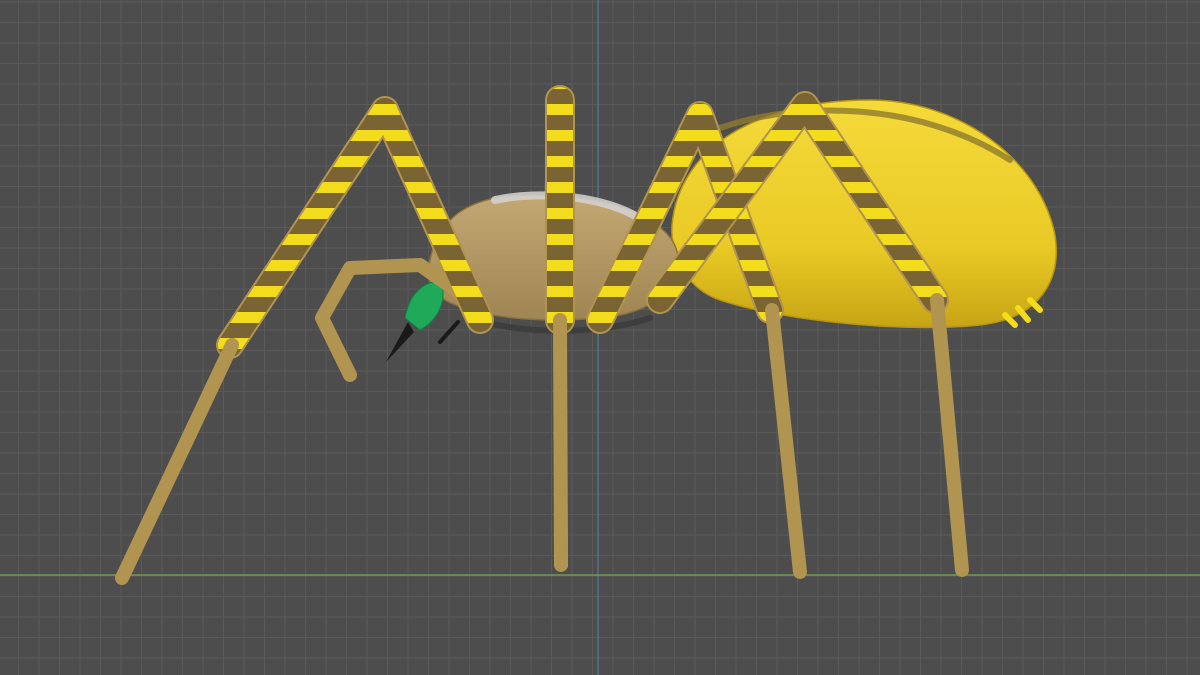 This screenshot has width=1200, height=675. What do you see at coordinates (560, 328) in the screenshot?
I see `leg-front-right` at bounding box center [560, 328].